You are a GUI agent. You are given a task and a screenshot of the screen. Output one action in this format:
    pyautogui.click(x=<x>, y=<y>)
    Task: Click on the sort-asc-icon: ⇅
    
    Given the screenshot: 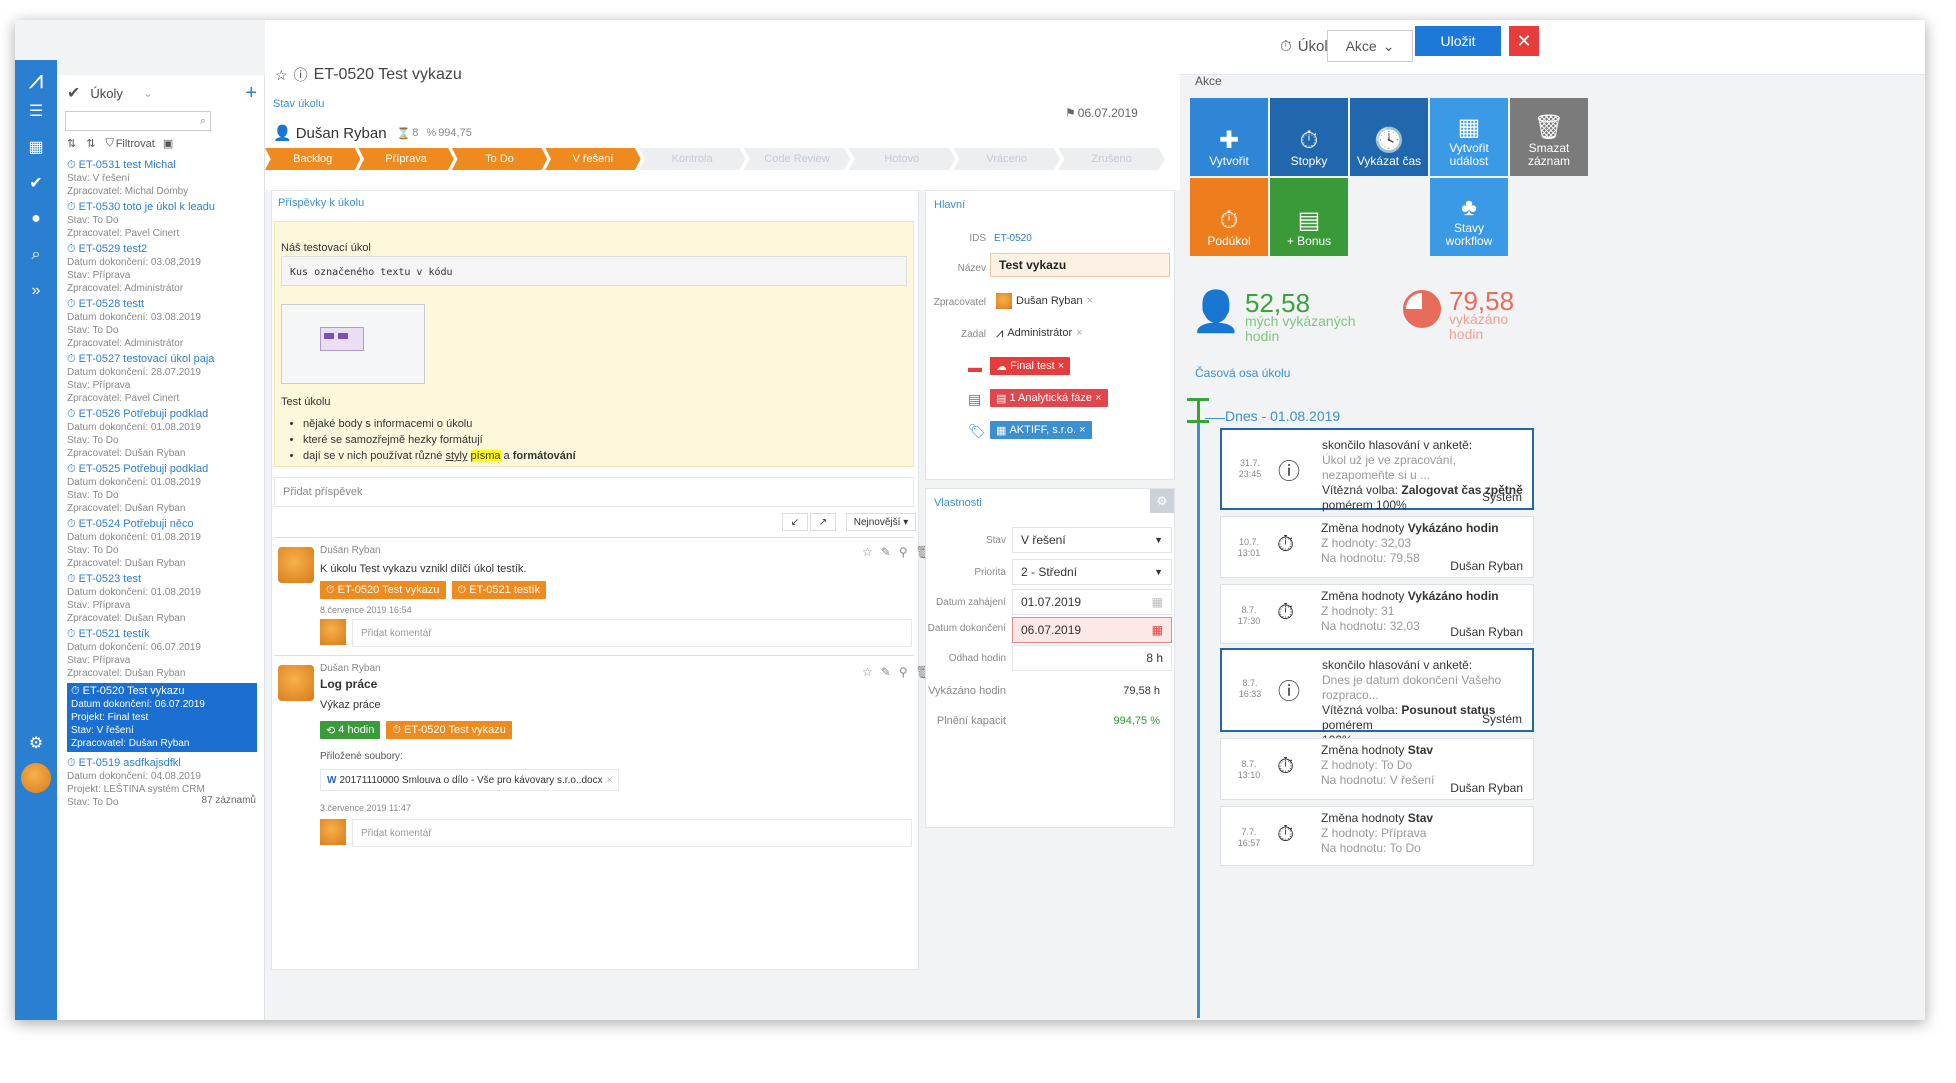 What is the action you would take?
    pyautogui.click(x=71, y=143)
    